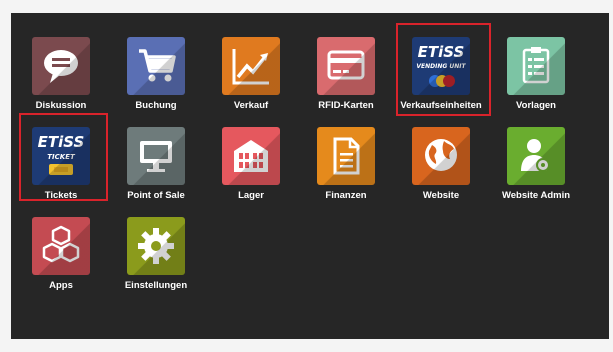  I want to click on app-label: Diskussion, so click(61, 105).